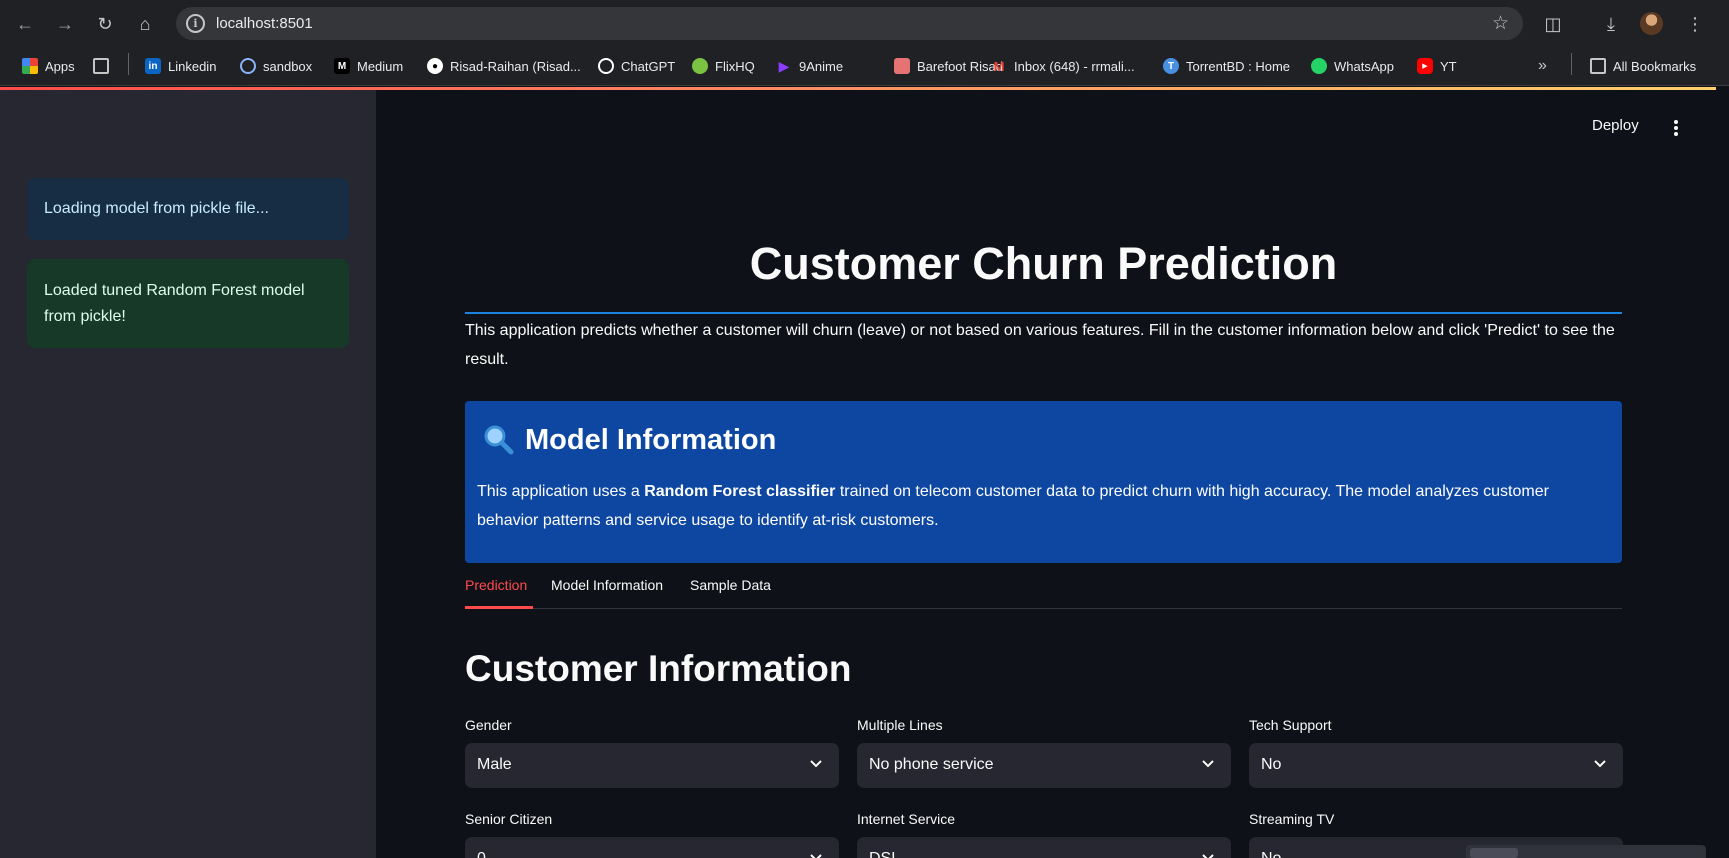 This screenshot has width=1729, height=858. I want to click on internet-service-label: Internet Service, so click(906, 819).